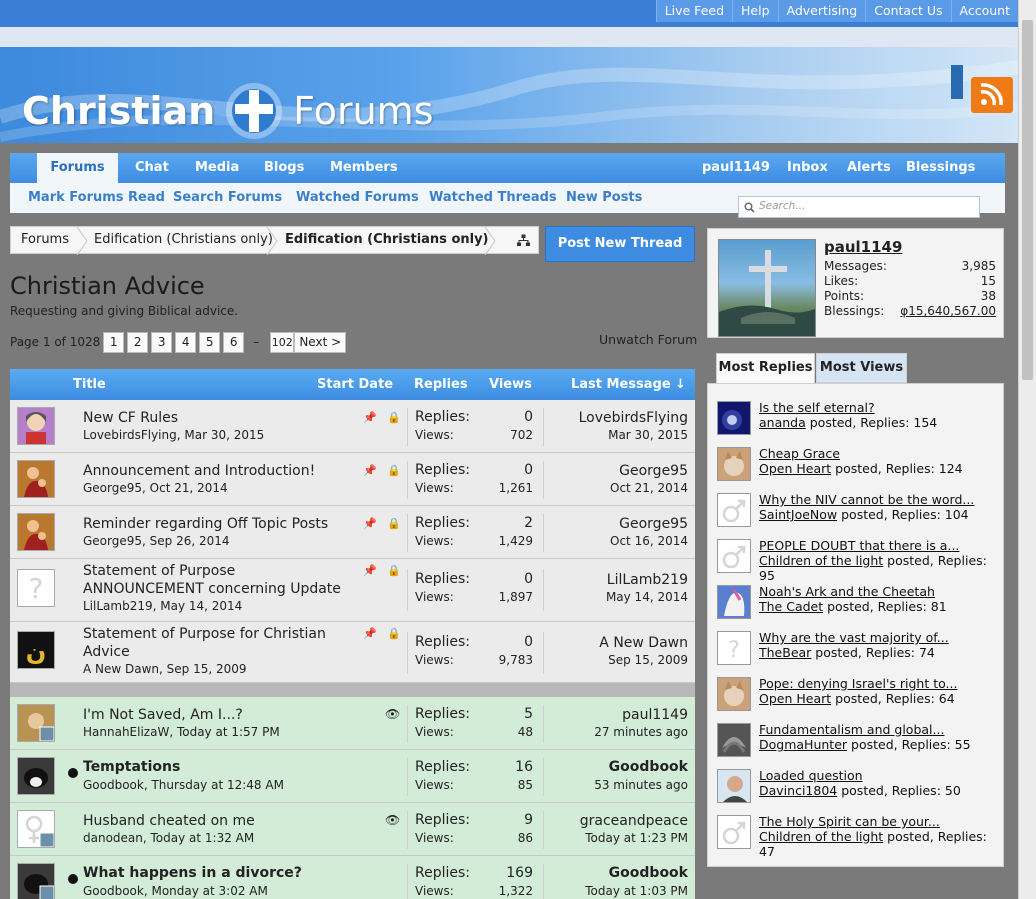 The height and width of the screenshot is (899, 1036). Describe the element at coordinates (765, 368) in the screenshot. I see `tab-most-replies: Most Replies` at that location.